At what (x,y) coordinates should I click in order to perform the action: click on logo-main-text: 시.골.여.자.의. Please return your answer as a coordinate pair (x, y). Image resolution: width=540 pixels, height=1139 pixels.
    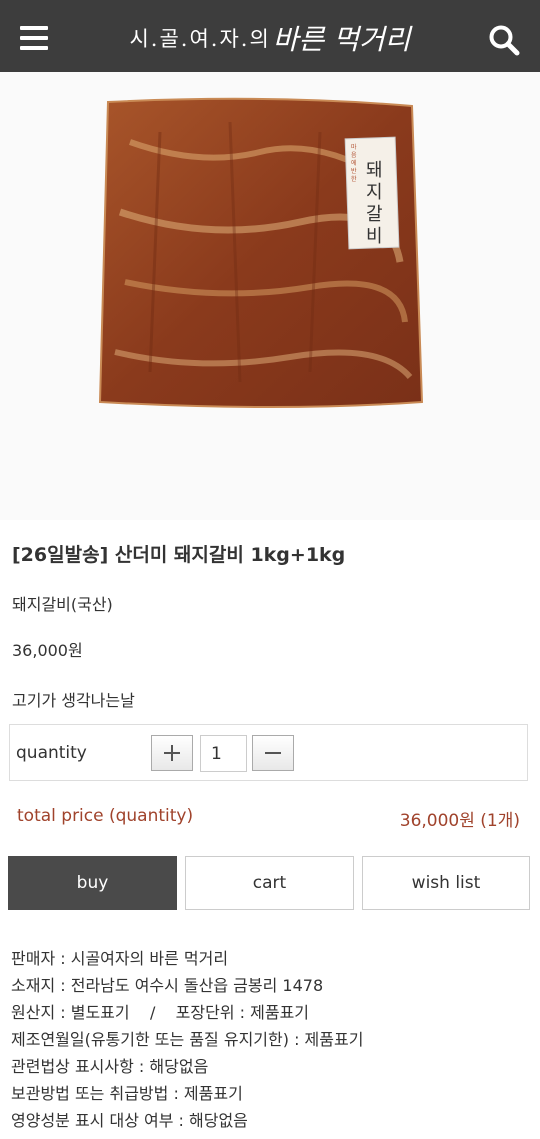
    Looking at the image, I should click on (200, 39).